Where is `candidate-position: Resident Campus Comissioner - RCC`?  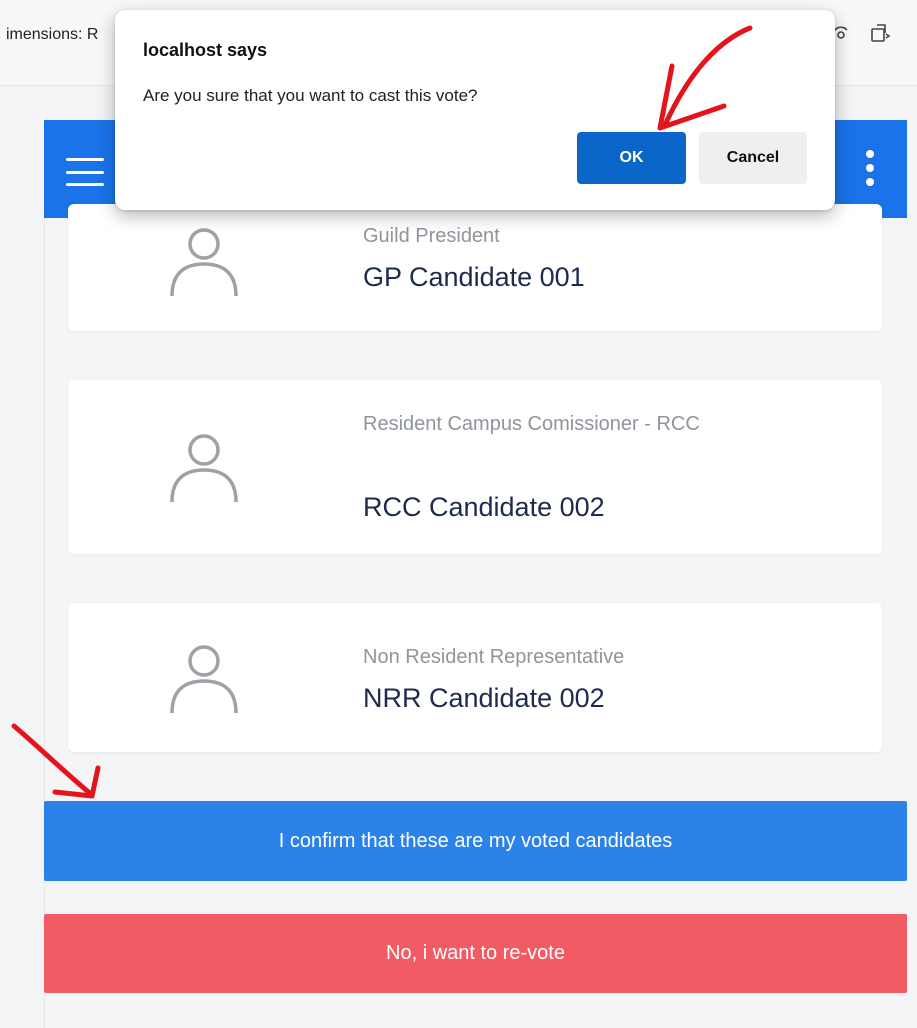 candidate-position: Resident Campus Comissioner - RCC is located at coordinates (531, 424).